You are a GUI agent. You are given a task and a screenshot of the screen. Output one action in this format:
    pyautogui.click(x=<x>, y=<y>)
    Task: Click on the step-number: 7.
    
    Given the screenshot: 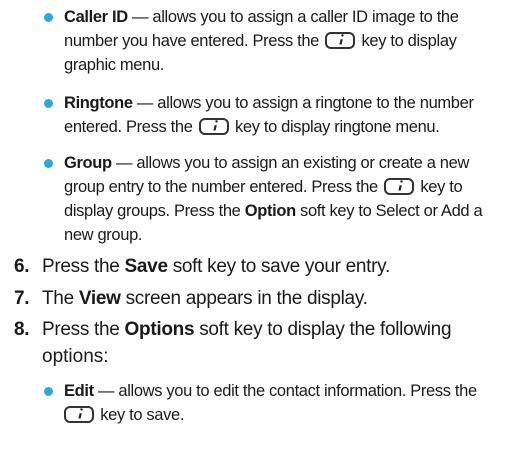 What is the action you would take?
    pyautogui.click(x=22, y=298)
    